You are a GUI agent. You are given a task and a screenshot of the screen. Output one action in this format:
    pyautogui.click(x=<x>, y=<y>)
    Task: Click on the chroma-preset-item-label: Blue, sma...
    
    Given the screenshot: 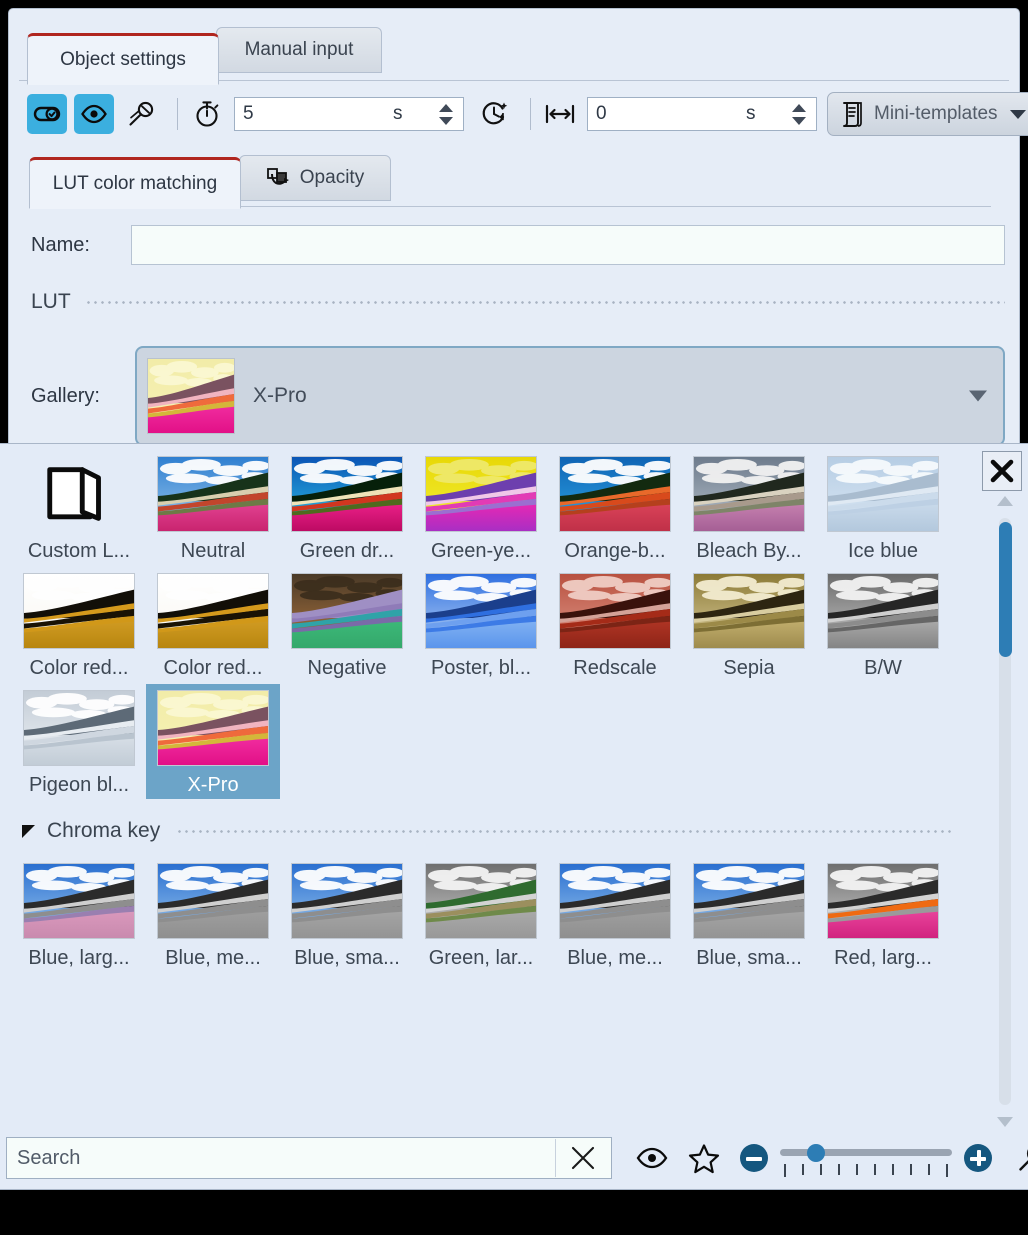 What is the action you would take?
    pyautogui.click(x=749, y=958)
    